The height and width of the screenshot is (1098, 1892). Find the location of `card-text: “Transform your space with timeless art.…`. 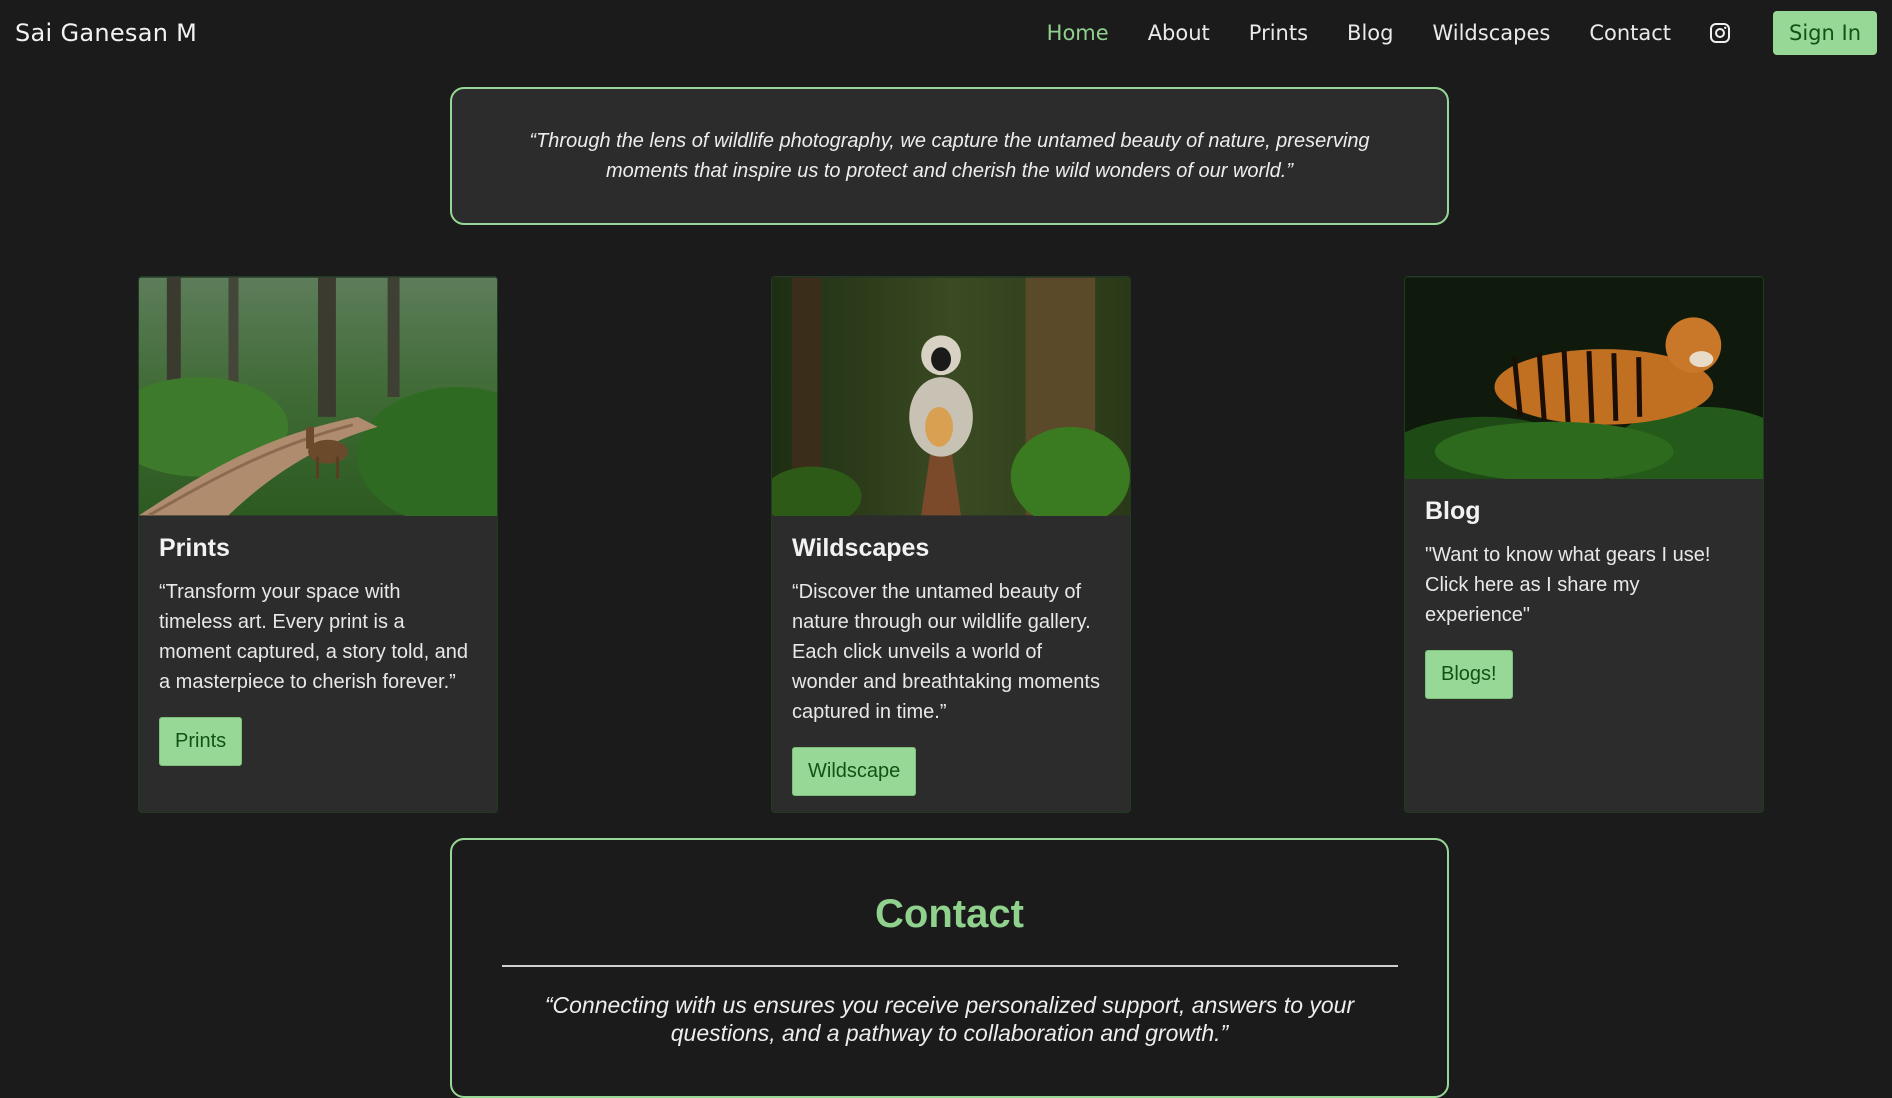

card-text: “Transform your space with timeless art.… is located at coordinates (314, 637).